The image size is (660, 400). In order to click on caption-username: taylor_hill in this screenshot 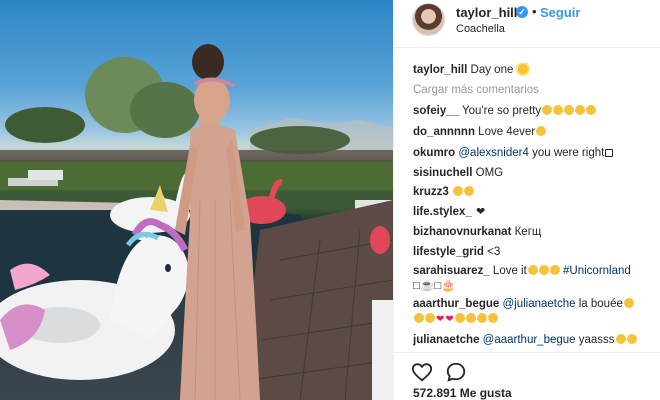, I will do `click(440, 70)`.